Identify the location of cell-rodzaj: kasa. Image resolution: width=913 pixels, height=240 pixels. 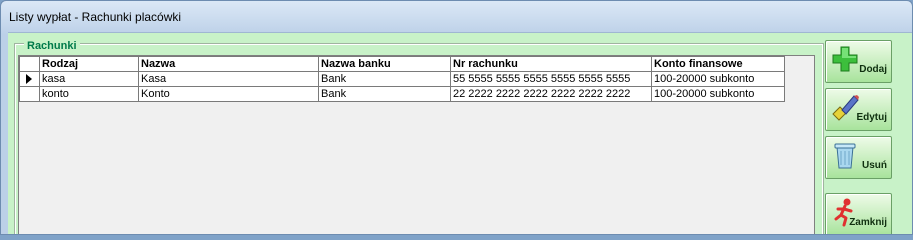
(89, 79).